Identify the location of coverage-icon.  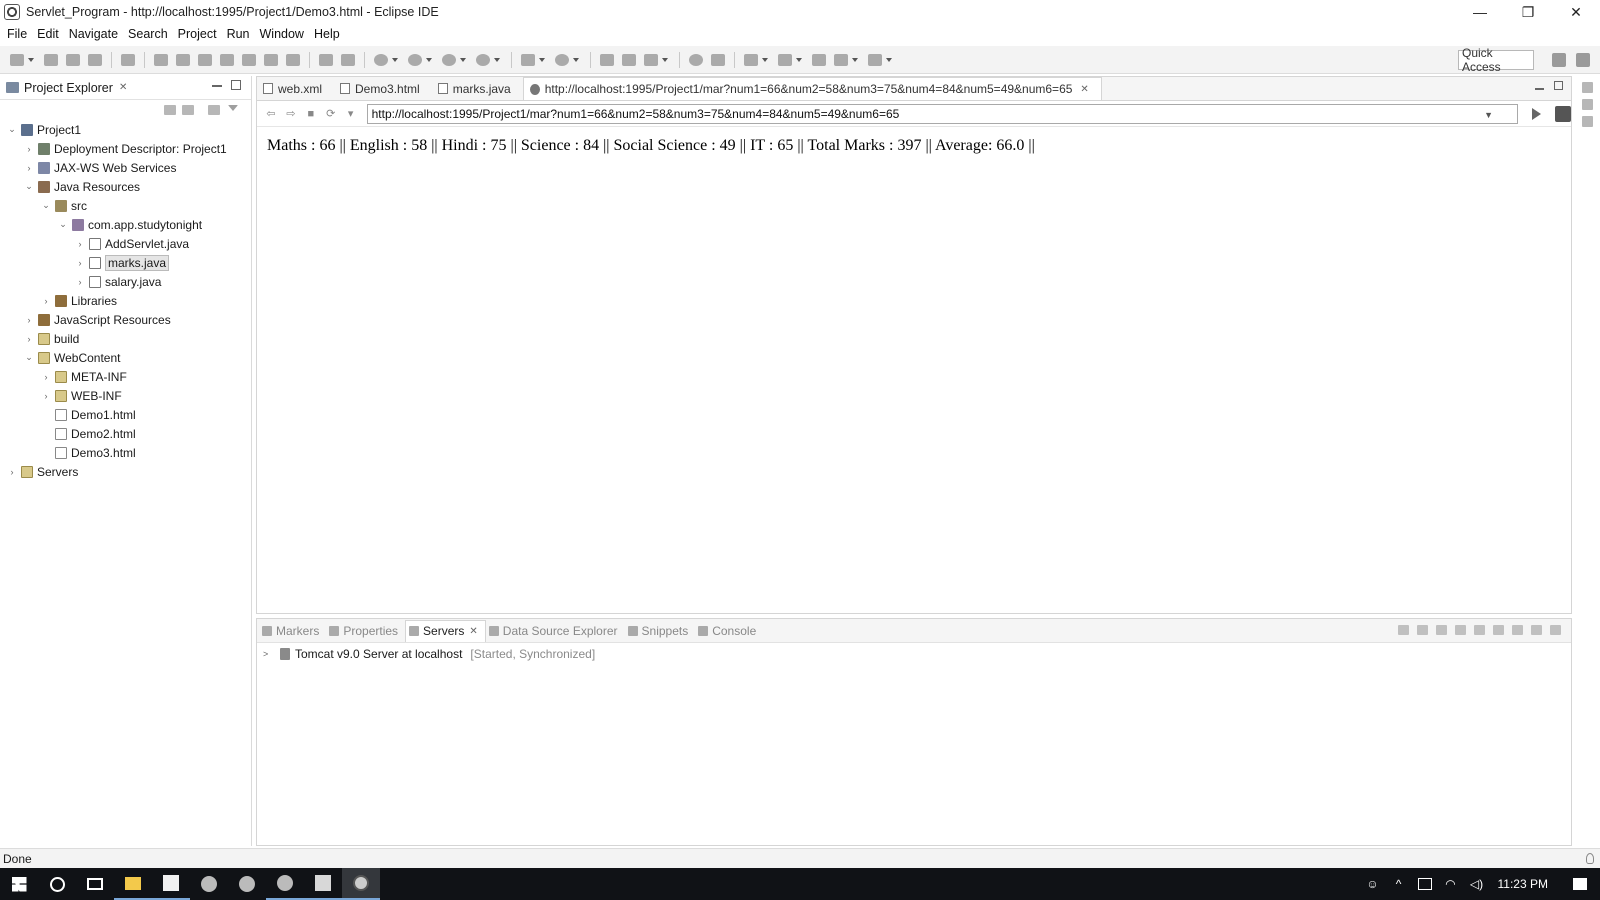
(449, 59).